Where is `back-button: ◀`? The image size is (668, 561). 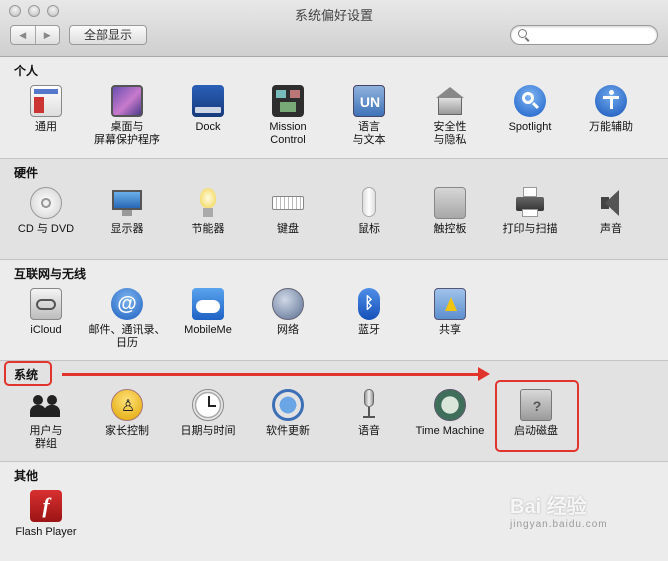
back-button: ◀ is located at coordinates (23, 35).